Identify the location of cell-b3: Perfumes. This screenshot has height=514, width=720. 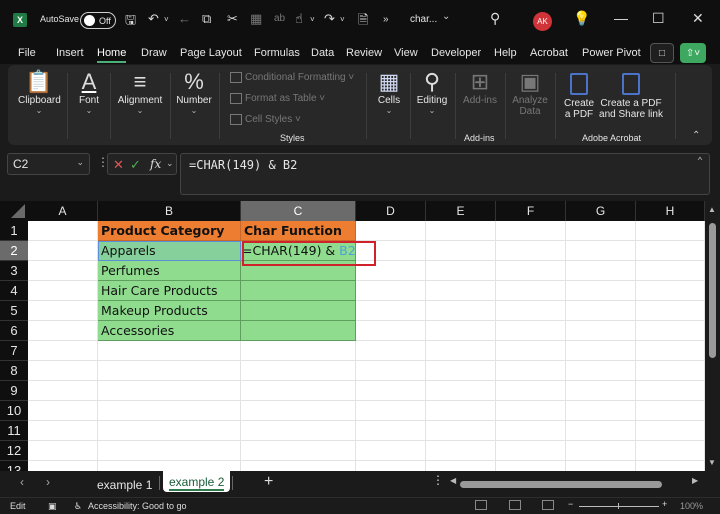
(169, 271).